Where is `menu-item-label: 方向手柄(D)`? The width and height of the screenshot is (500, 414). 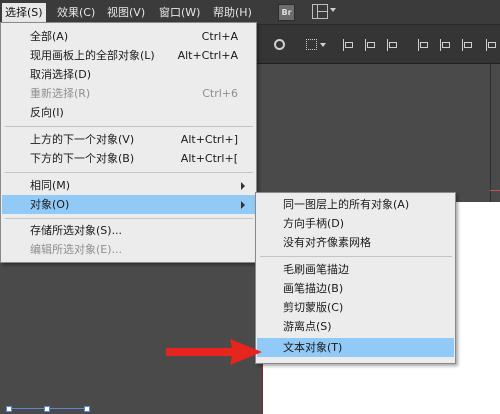
menu-item-label: 方向手柄(D) is located at coordinates (314, 223).